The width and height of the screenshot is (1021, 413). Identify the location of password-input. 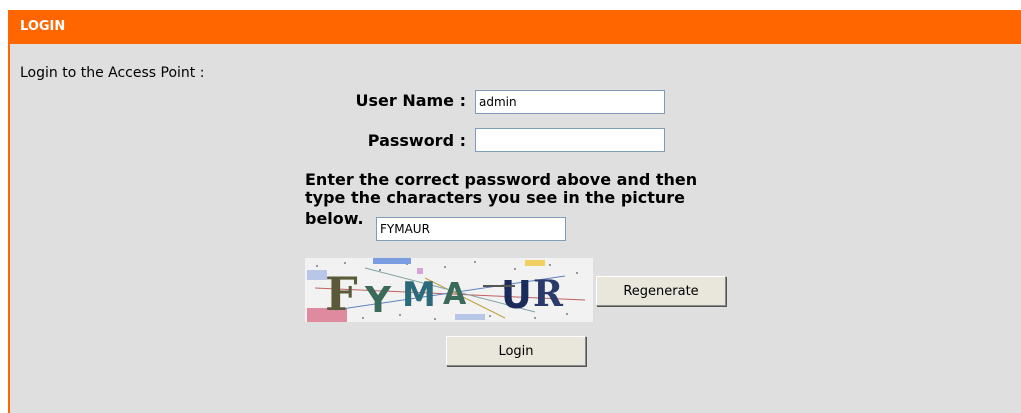
(570, 140).